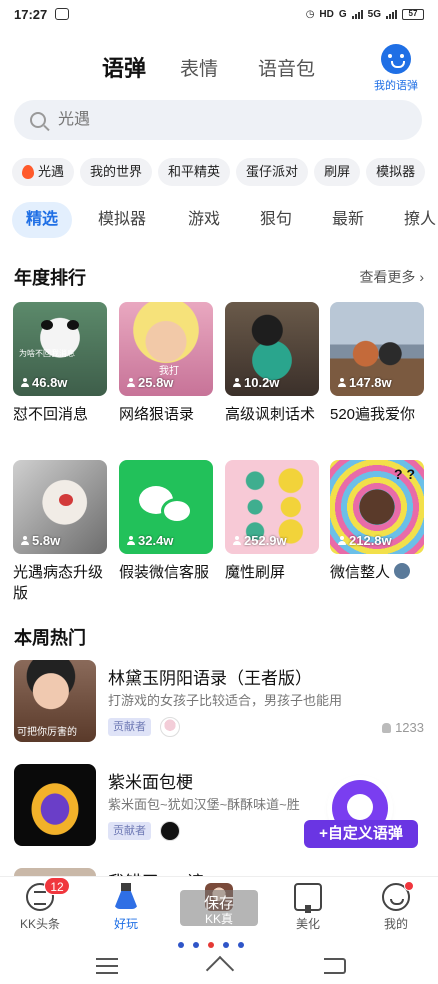 The image size is (438, 984). What do you see at coordinates (62, 14) in the screenshot?
I see `notification-app-icon` at bounding box center [62, 14].